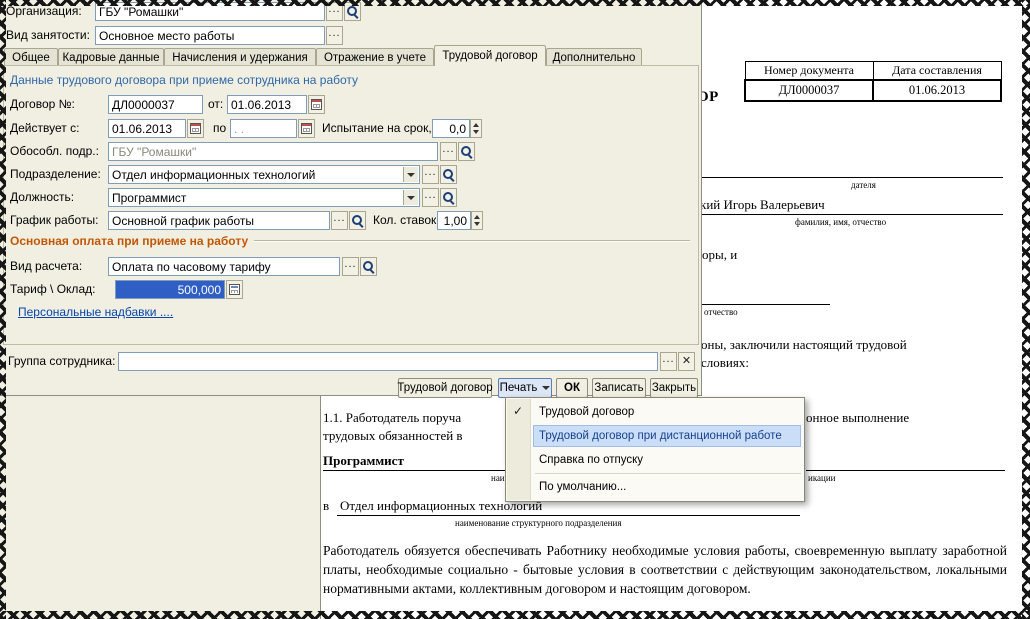  I want to click on menu-item-label: Трудовой договор, so click(587, 412).